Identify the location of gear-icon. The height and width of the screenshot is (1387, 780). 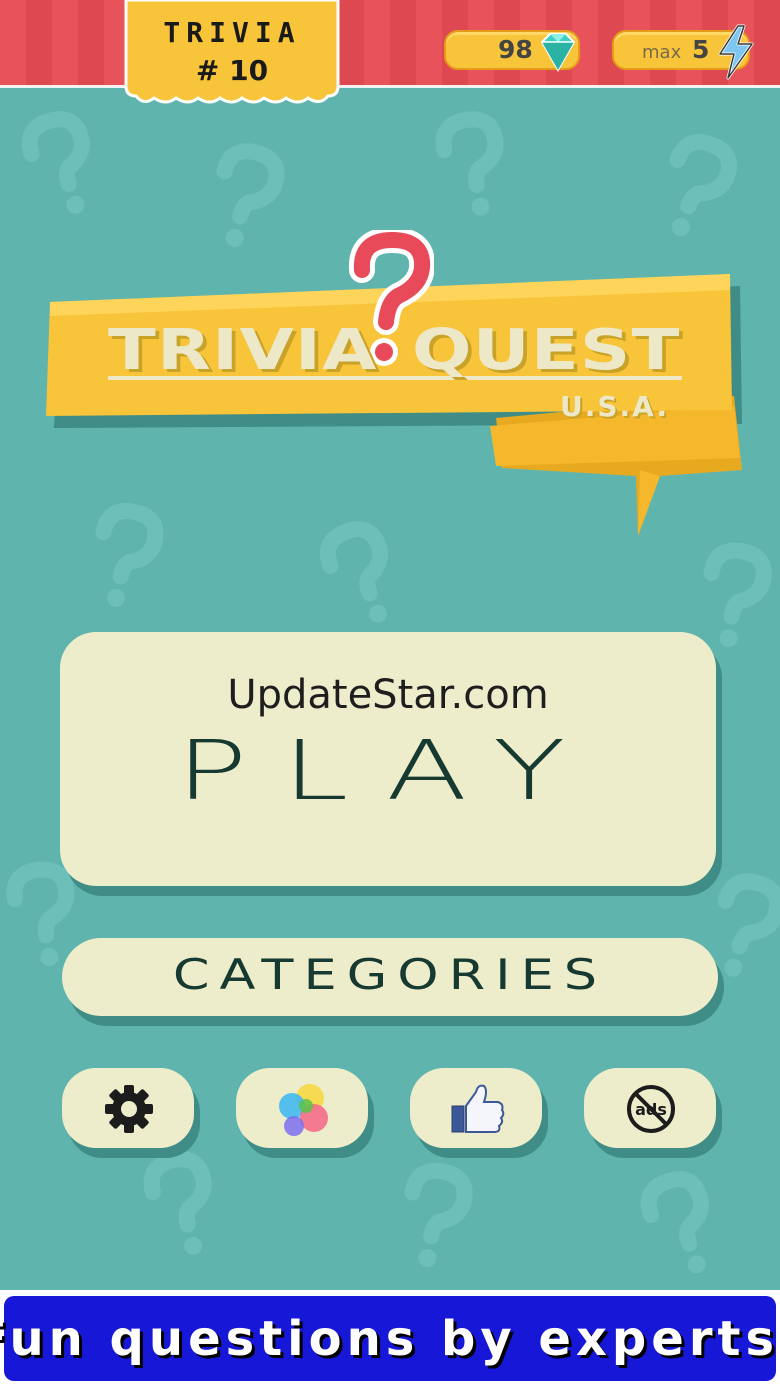
(129, 1109).